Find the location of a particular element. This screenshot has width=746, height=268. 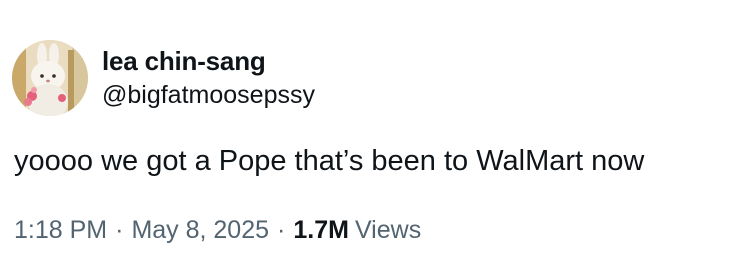

author-names: lea chin-sang @bigfatmoosepssy is located at coordinates (208, 78).